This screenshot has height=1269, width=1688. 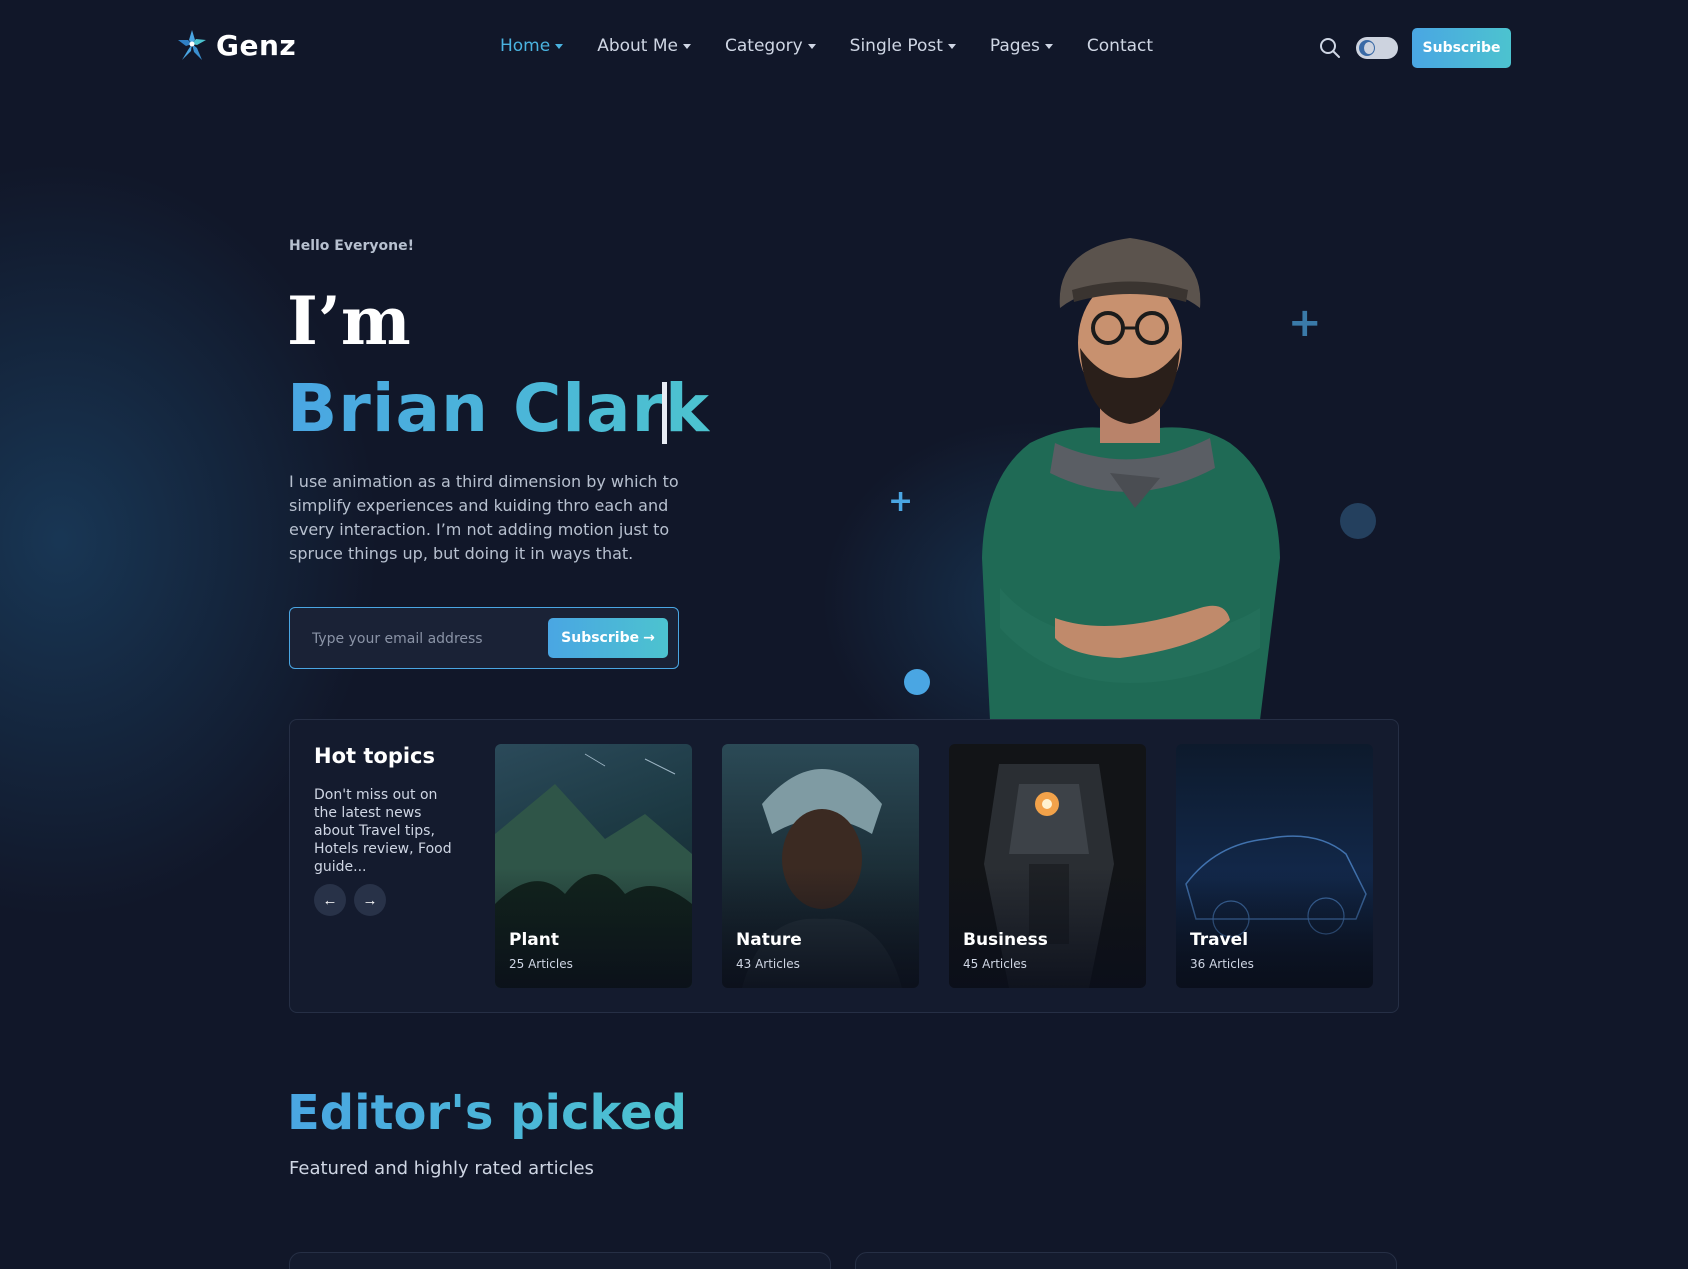 What do you see at coordinates (256, 45) in the screenshot?
I see `brand-name: Genz` at bounding box center [256, 45].